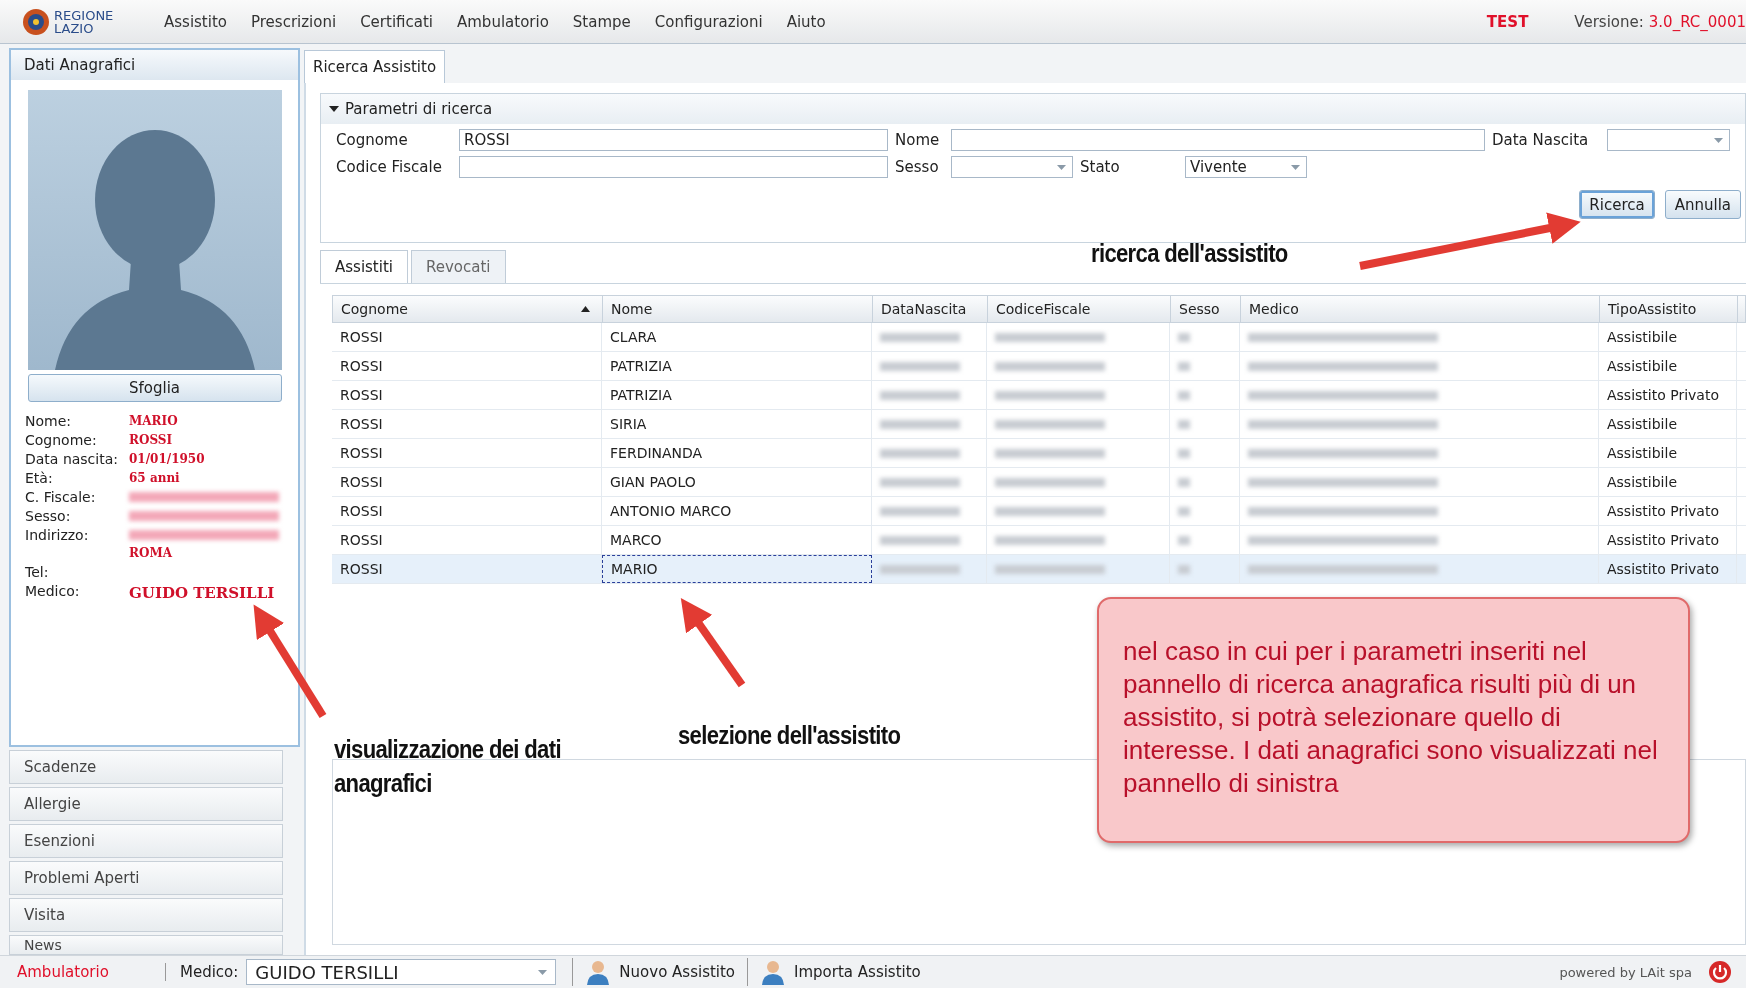  Describe the element at coordinates (598, 972) in the screenshot. I see `person-icon` at that location.